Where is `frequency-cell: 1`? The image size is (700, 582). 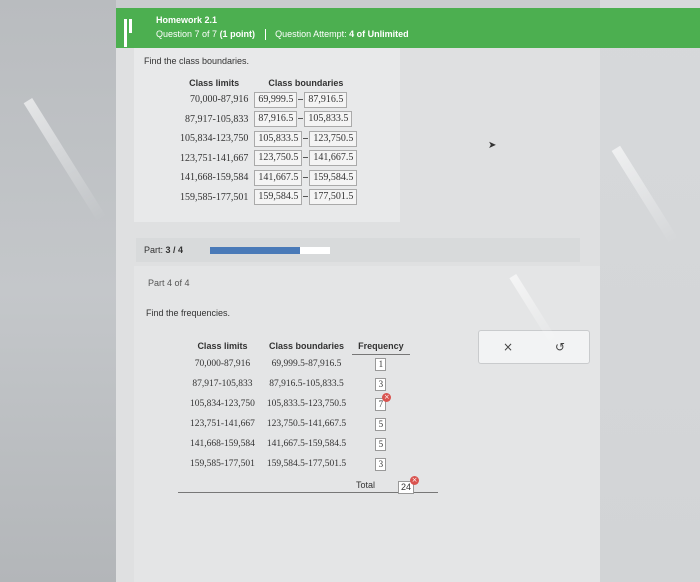
frequency-cell: 1 is located at coordinates (381, 364).